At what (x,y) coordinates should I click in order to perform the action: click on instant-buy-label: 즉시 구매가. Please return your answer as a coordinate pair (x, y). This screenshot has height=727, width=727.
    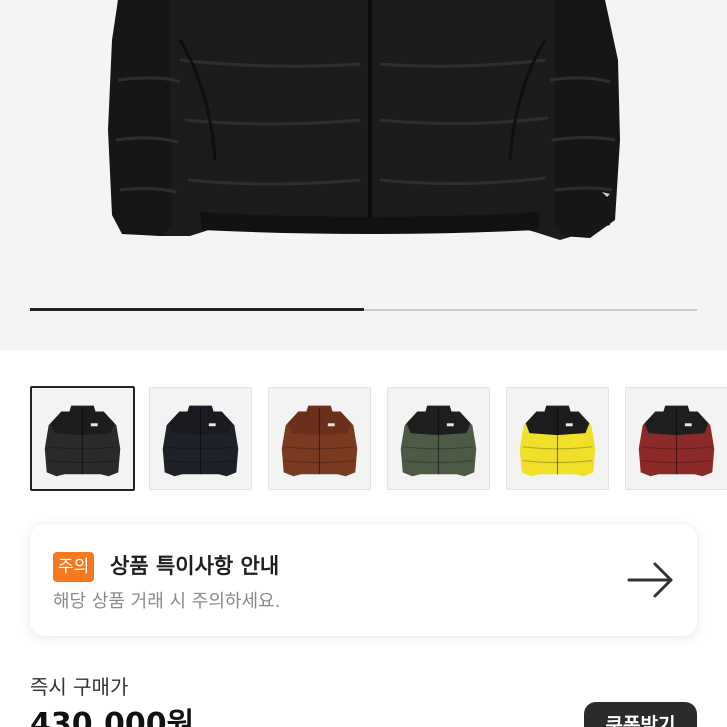
    Looking at the image, I should click on (79, 687).